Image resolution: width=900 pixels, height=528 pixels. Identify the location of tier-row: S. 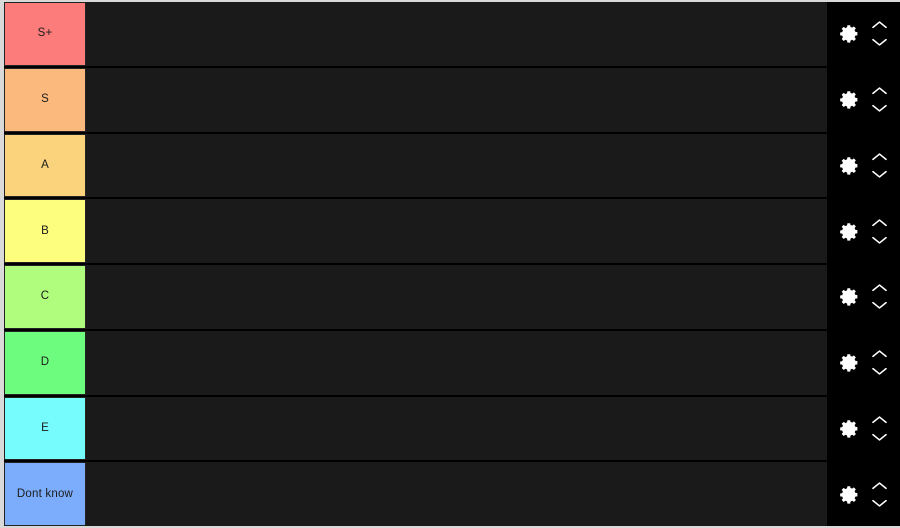
(452, 100).